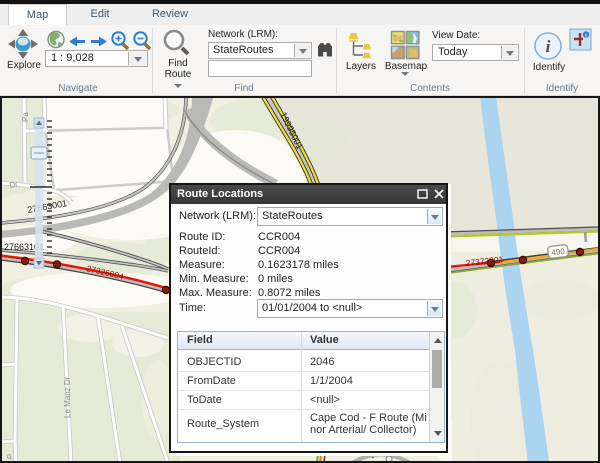 The height and width of the screenshot is (463, 600). I want to click on svg-text: Pa, so click(25, 117).